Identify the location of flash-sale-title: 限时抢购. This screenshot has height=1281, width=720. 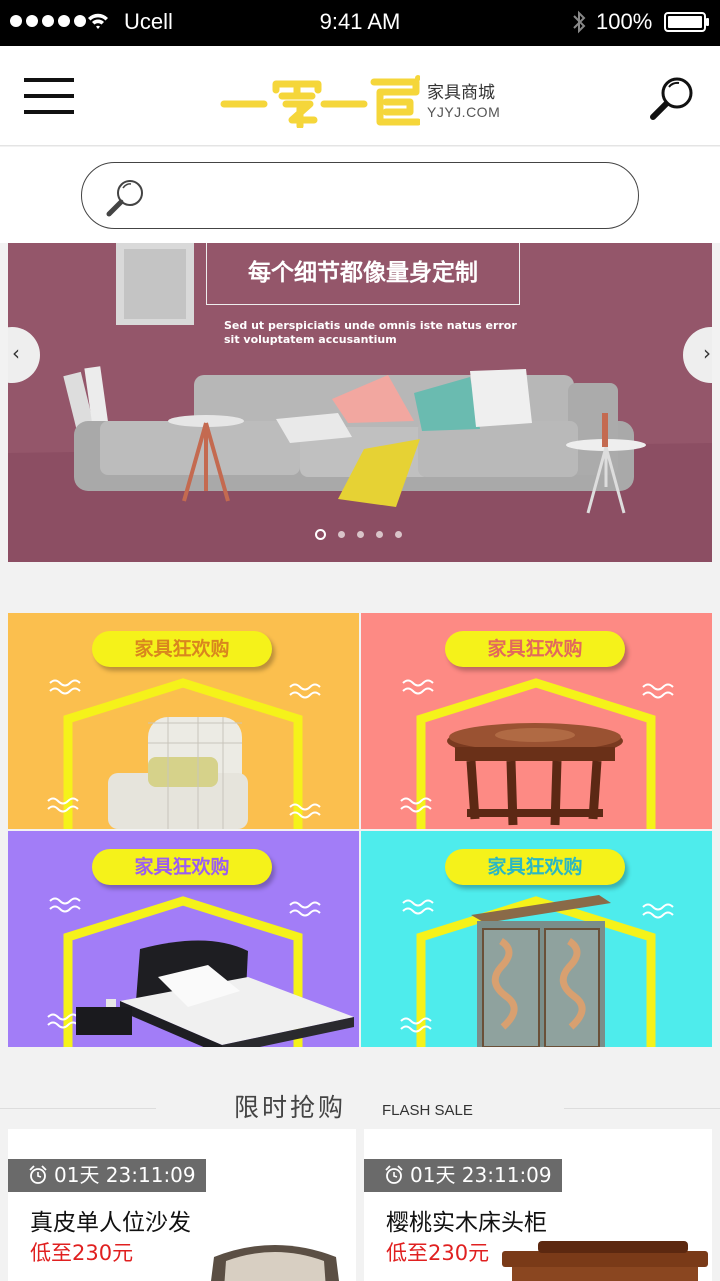
(290, 1107).